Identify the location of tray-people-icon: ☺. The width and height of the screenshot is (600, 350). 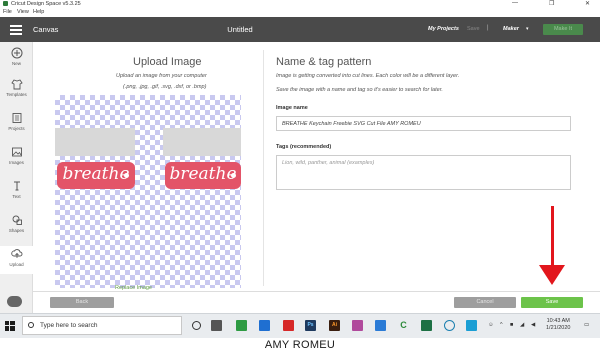
(491, 325).